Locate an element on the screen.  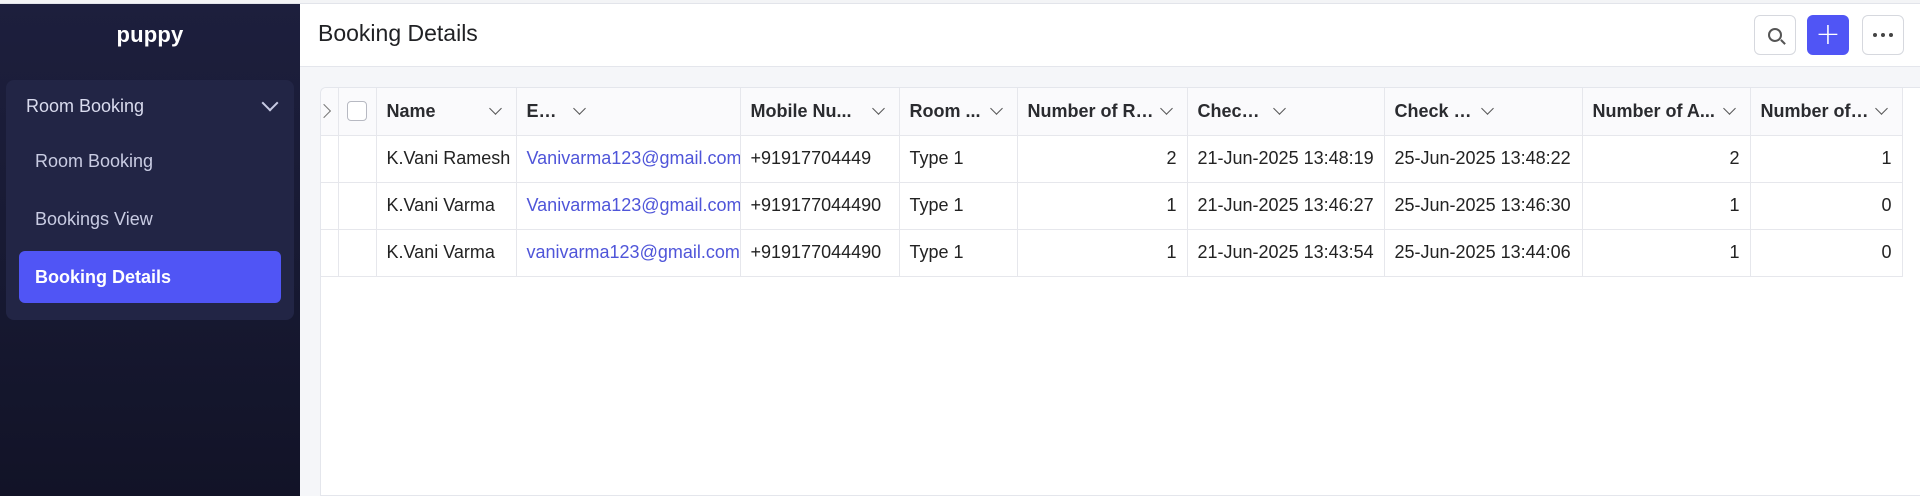
sidebar-item-room-booking: Room Booking is located at coordinates (150, 161).